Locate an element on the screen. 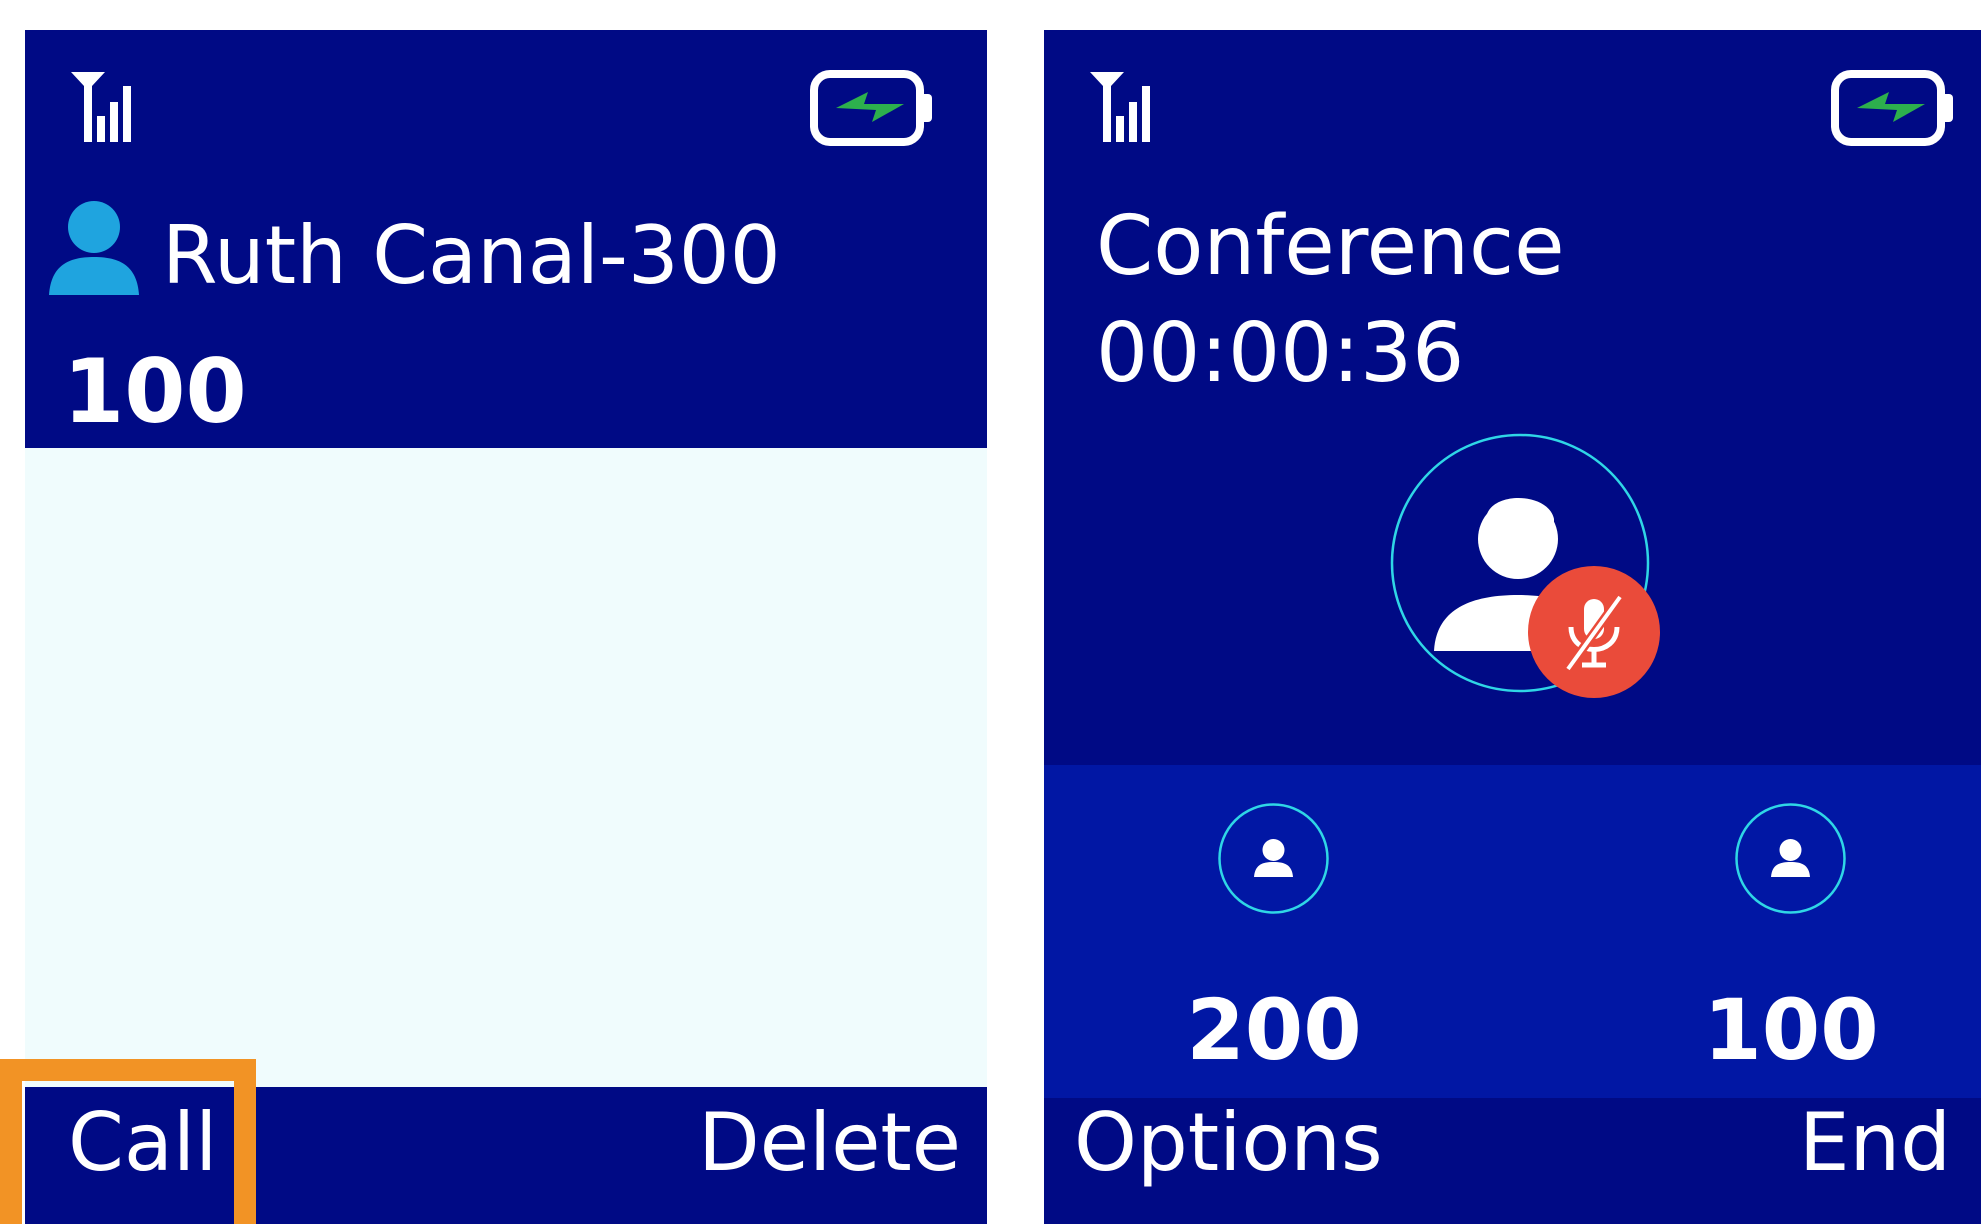  delete-softkey: Delete is located at coordinates (829, 1143).